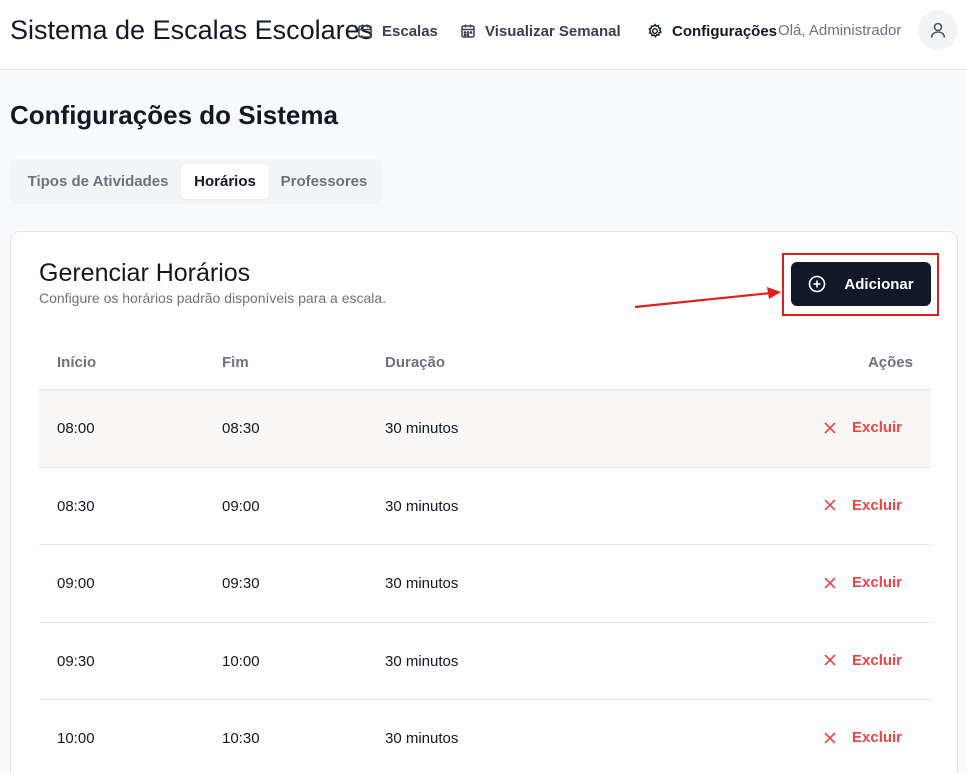 This screenshot has height=773, width=967. I want to click on header-actions: Ações, so click(890, 362).